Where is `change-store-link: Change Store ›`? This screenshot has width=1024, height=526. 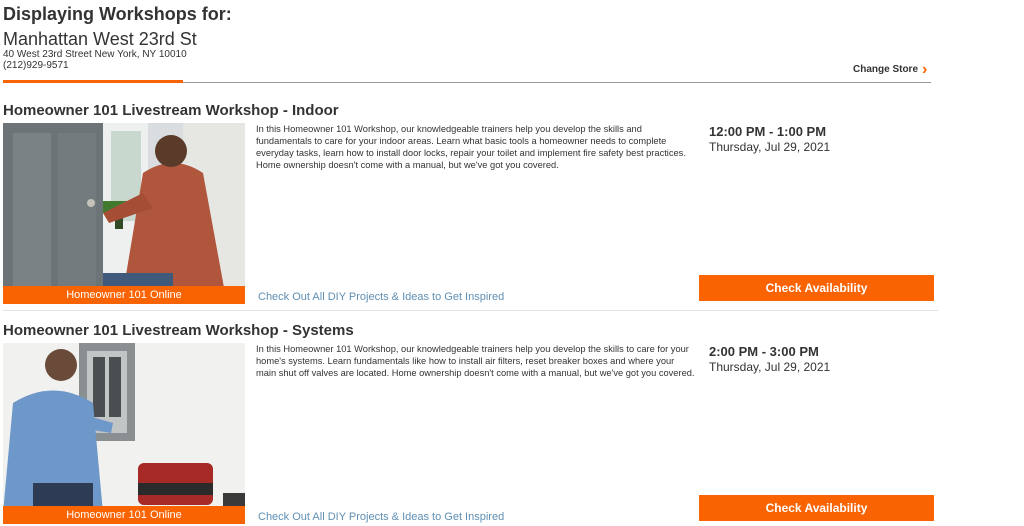
change-store-link: Change Store › is located at coordinates (890, 69).